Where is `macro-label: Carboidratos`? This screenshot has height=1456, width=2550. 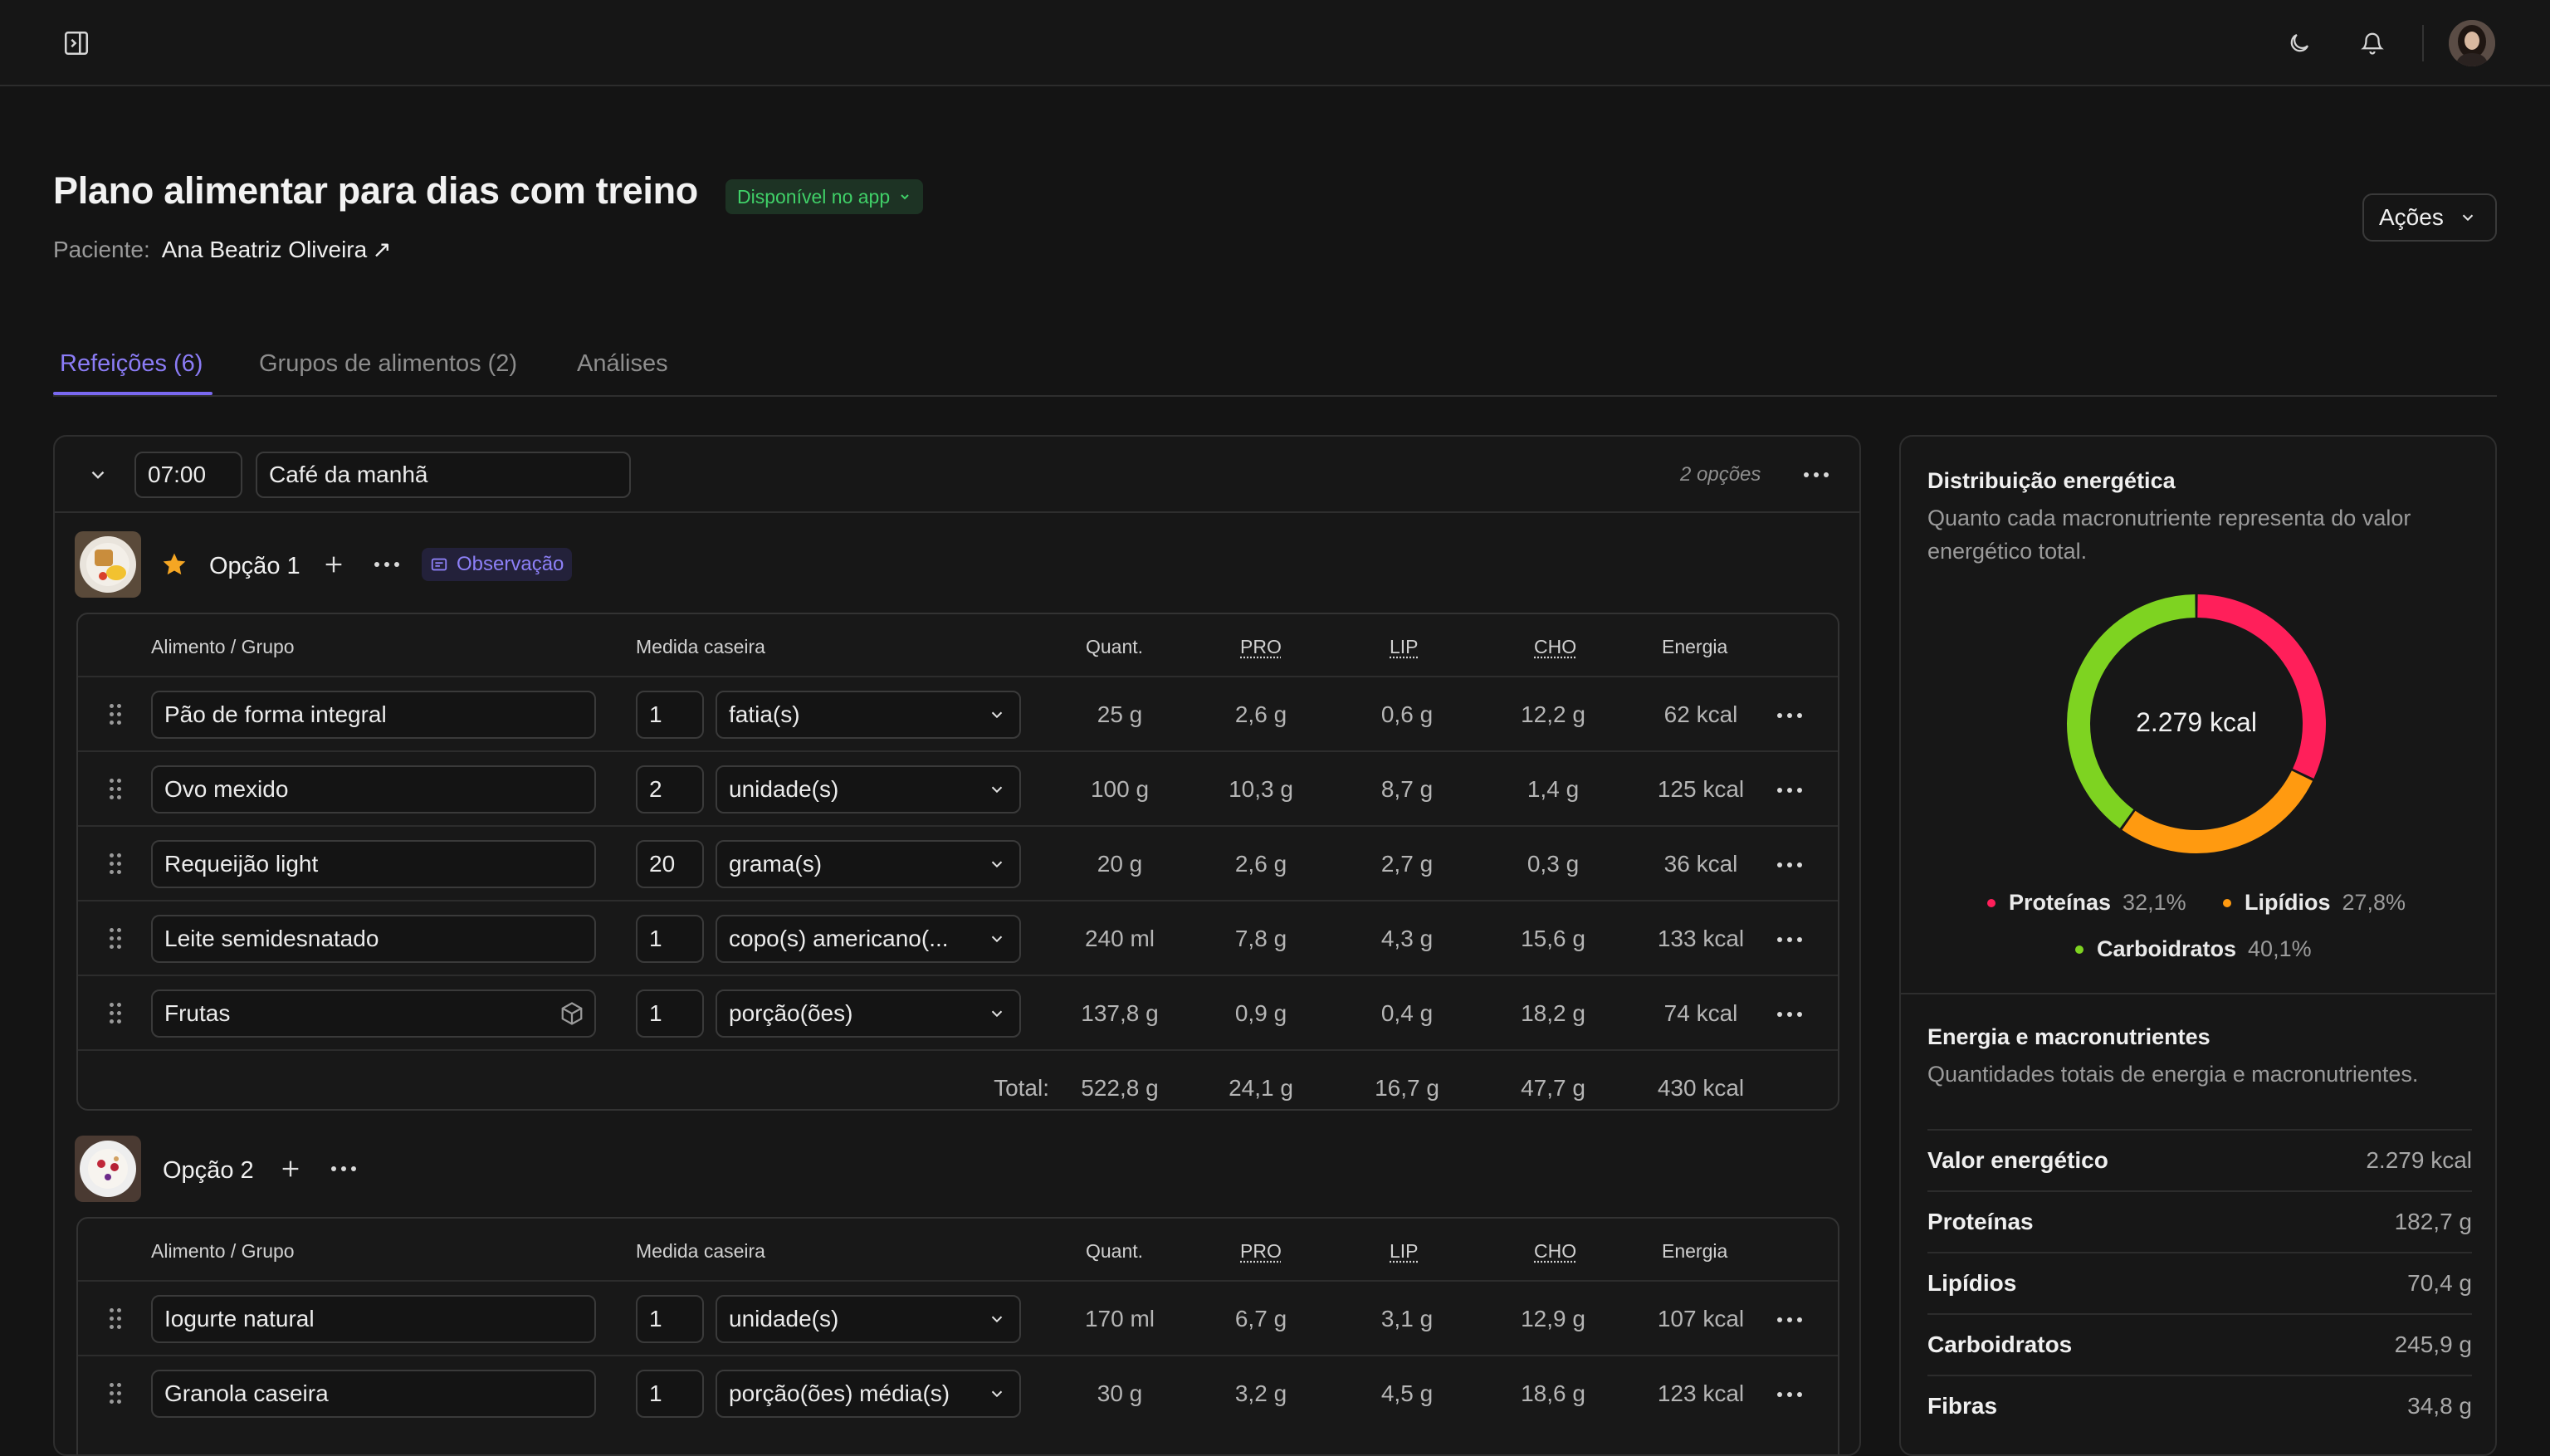
macro-label: Carboidratos is located at coordinates (1999, 1344).